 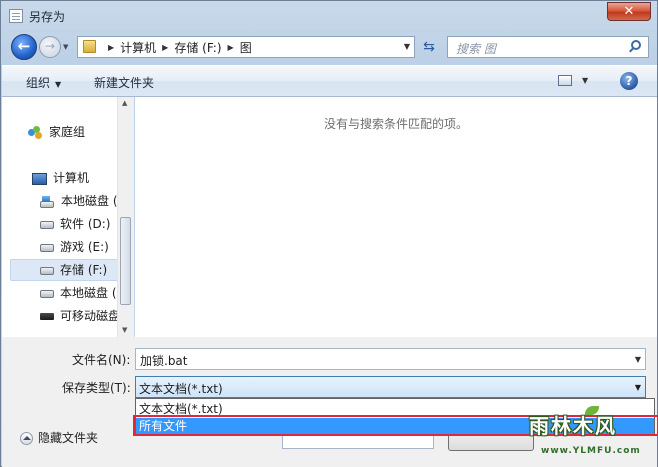 What do you see at coordinates (197, 47) in the screenshot?
I see `breadcrumb-drive-f: 存储 (F:)` at bounding box center [197, 47].